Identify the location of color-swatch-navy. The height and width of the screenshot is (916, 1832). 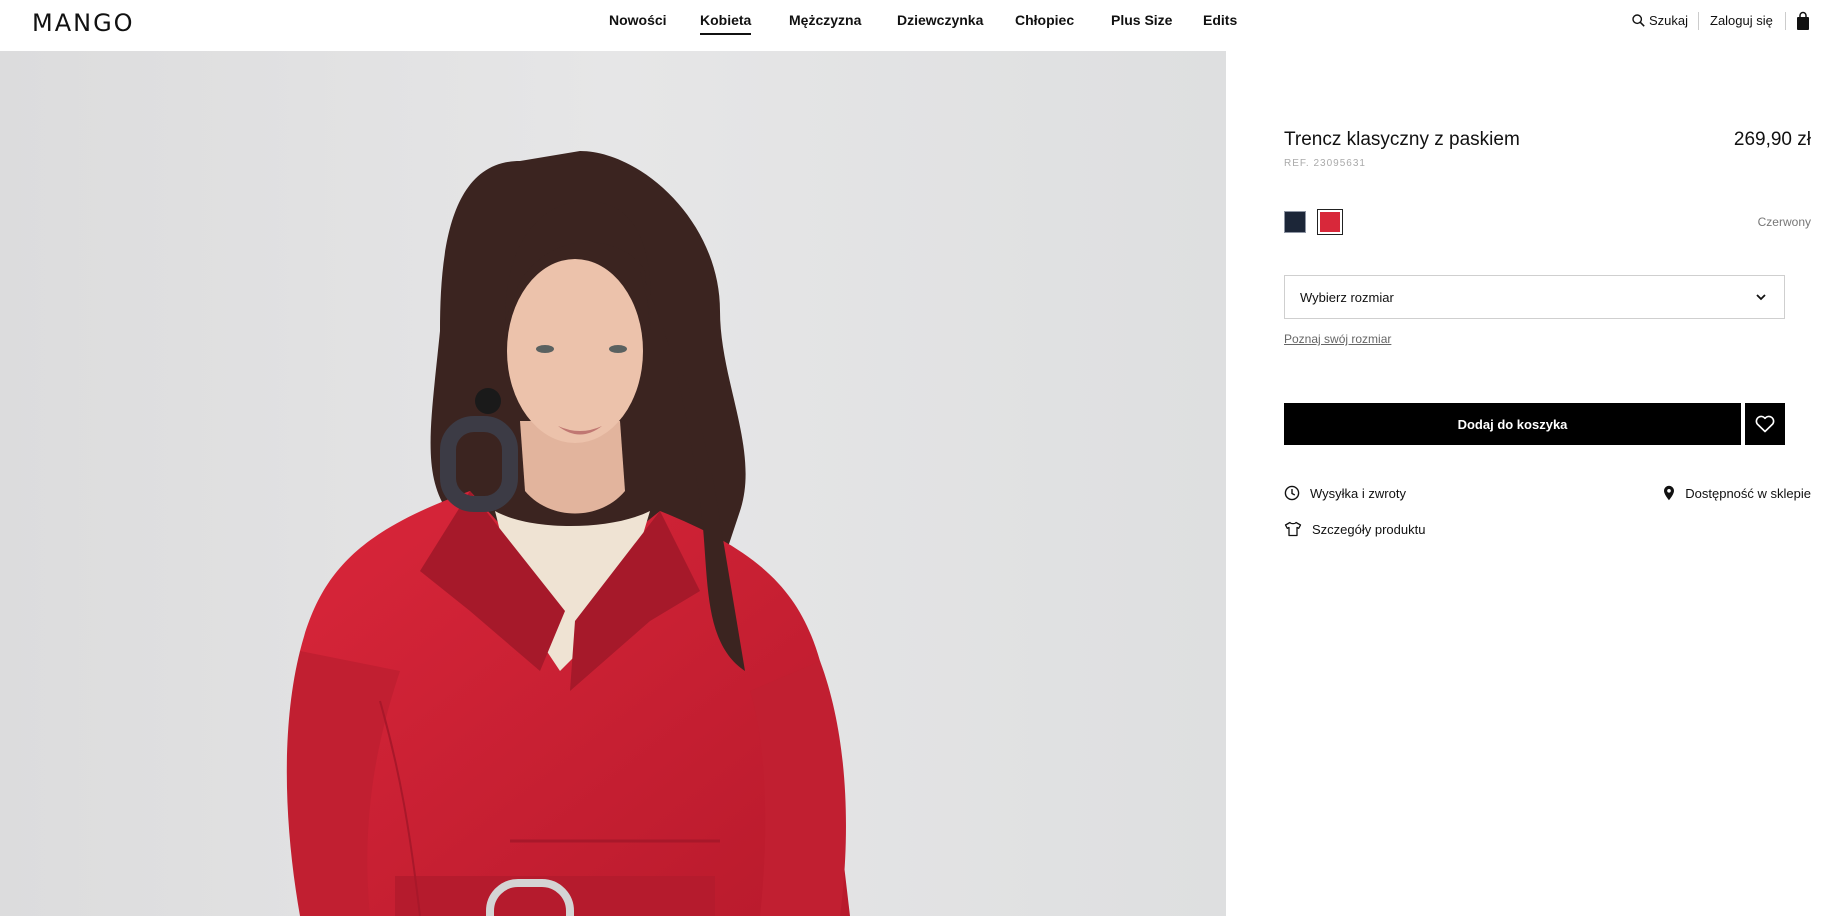
(1295, 222).